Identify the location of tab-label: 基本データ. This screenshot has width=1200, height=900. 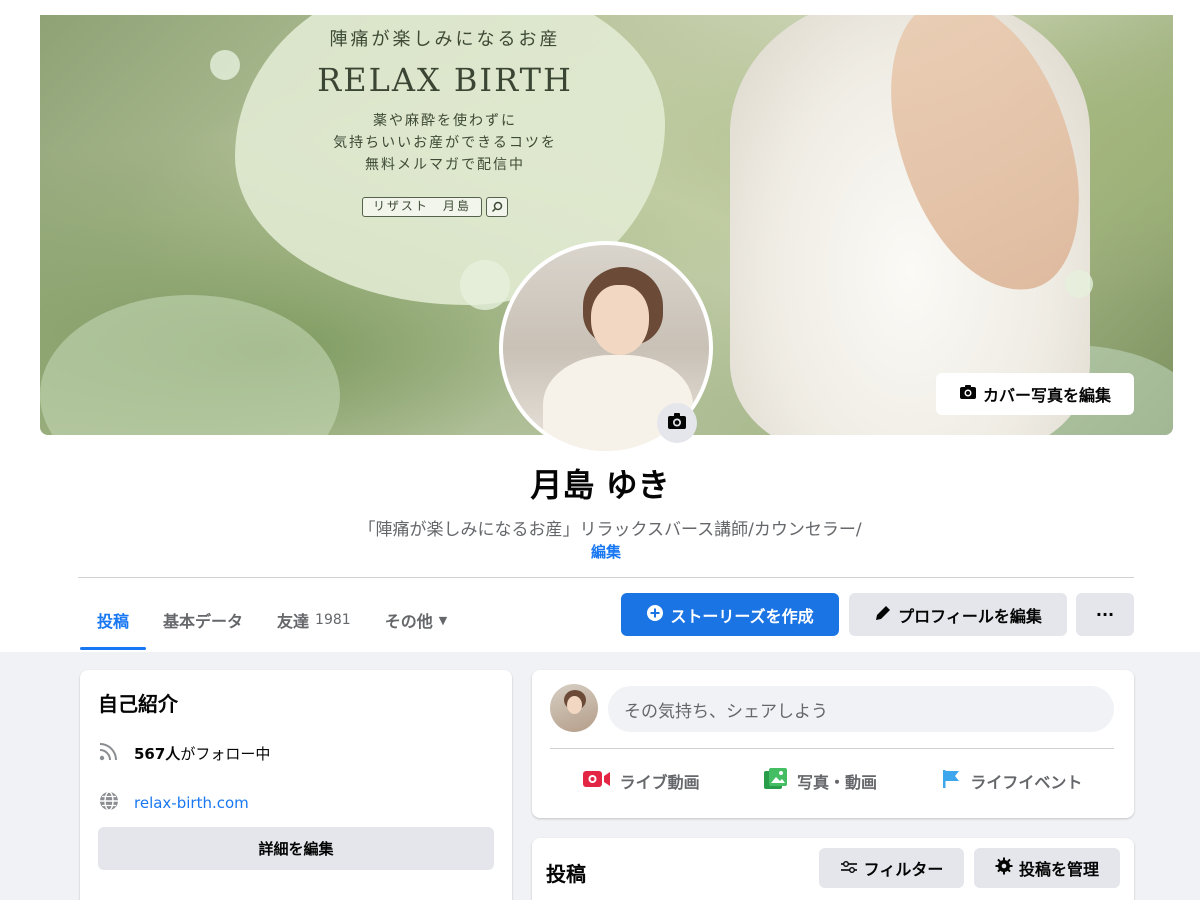
(203, 621).